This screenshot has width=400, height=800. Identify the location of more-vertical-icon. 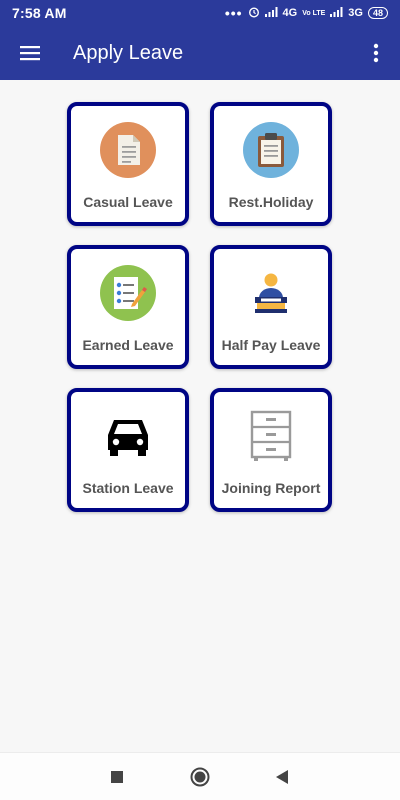
(376, 53).